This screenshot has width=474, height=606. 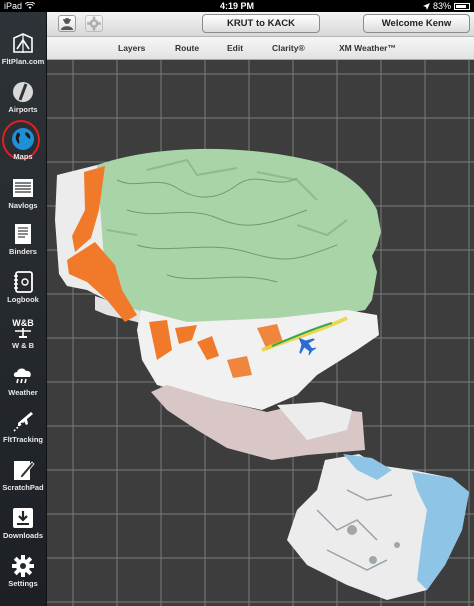 What do you see at coordinates (416, 23) in the screenshot?
I see `welcome-button: Welcome Kenw` at bounding box center [416, 23].